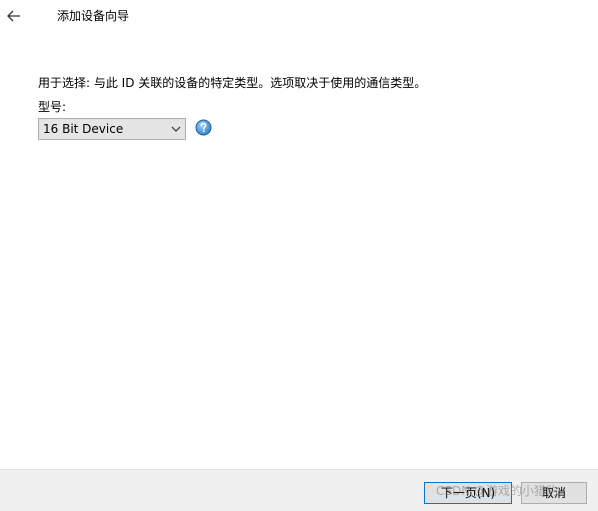  I want to click on model-dropdown: 16 Bit Device, so click(112, 129).